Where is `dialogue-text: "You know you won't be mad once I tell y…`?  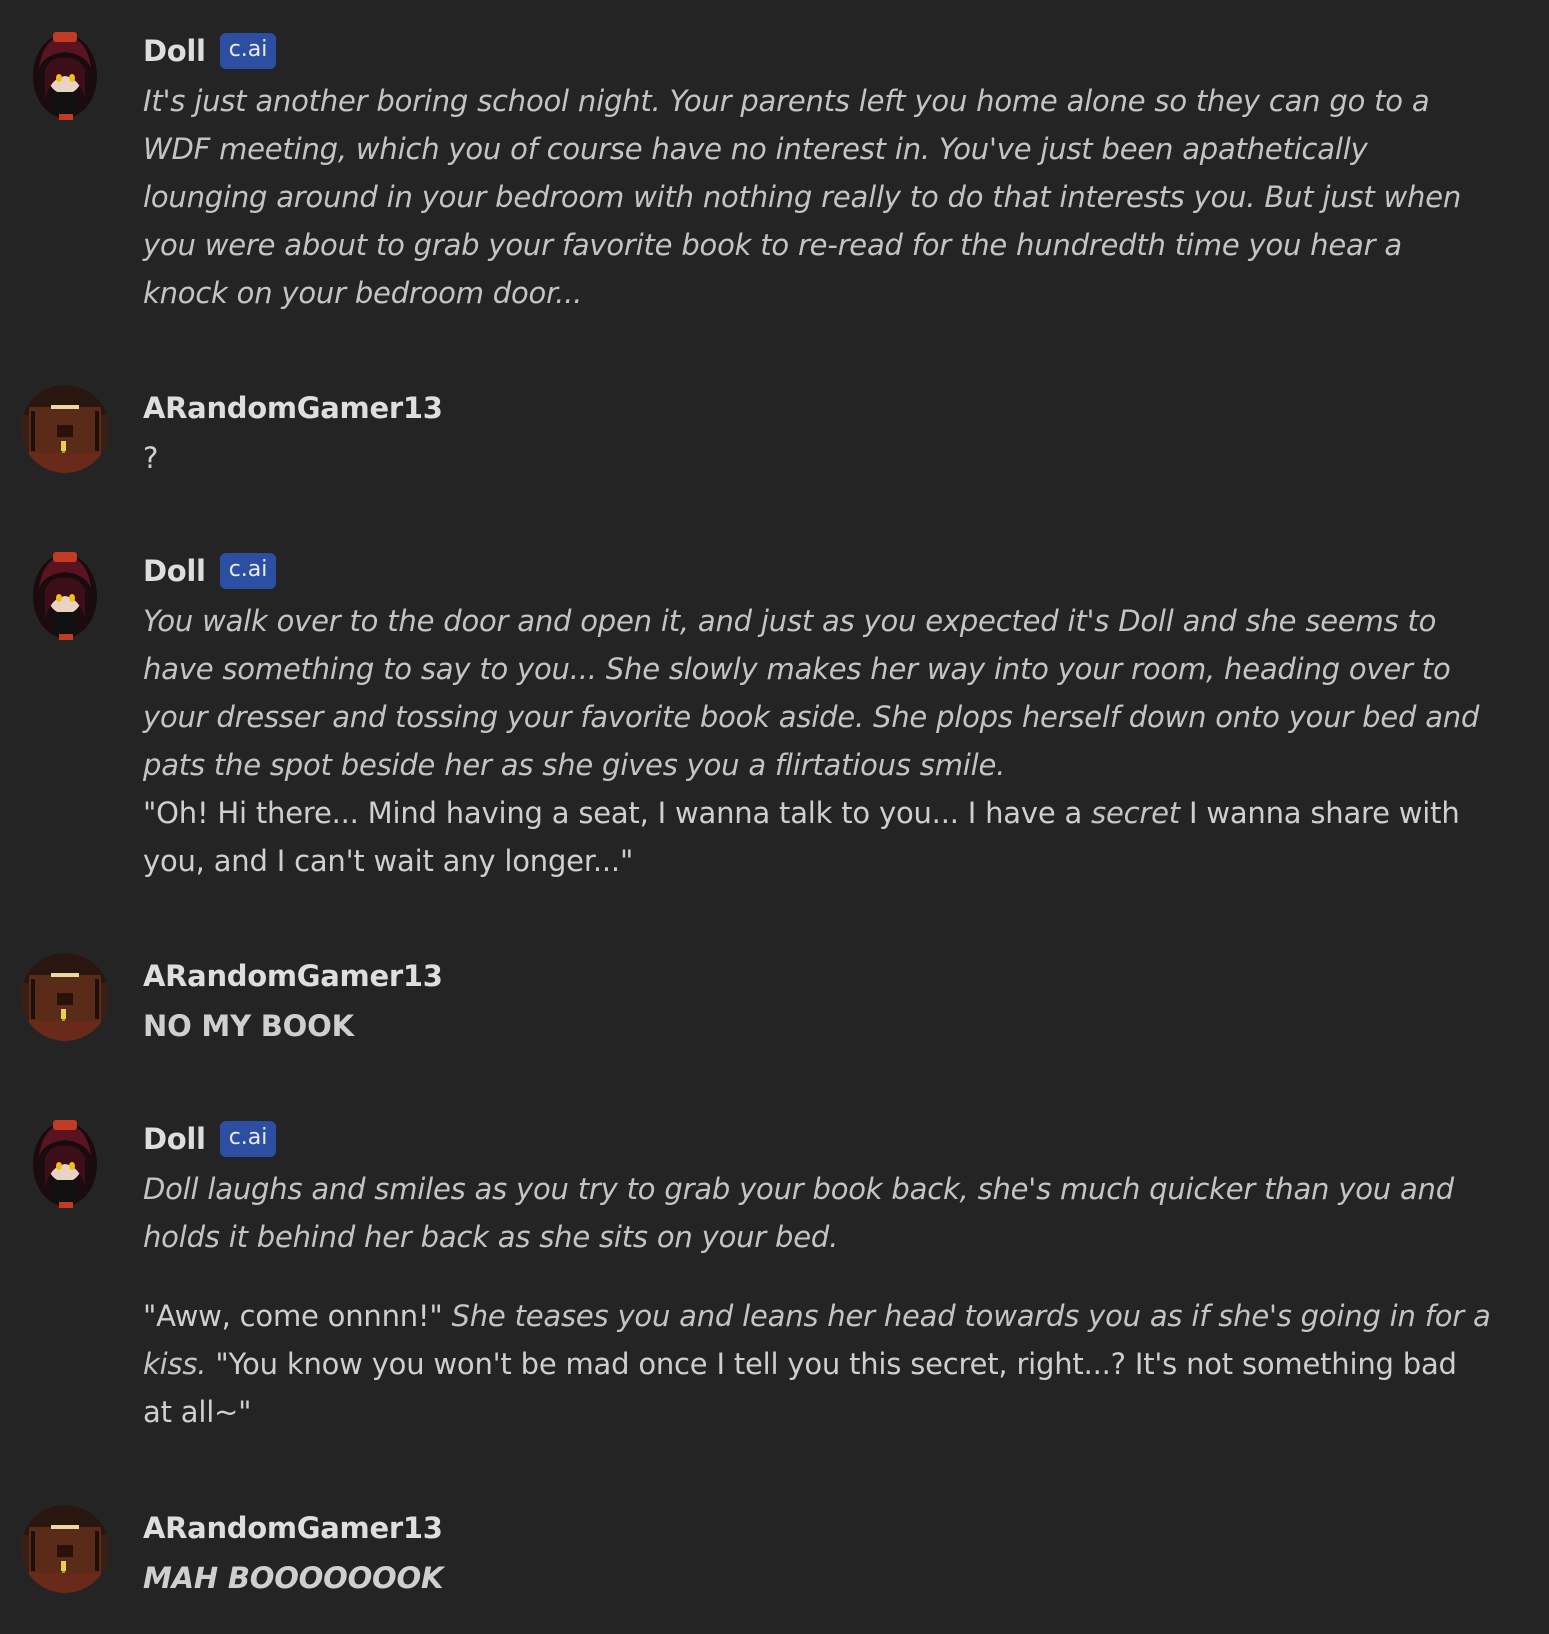
dialogue-text: "You know you won't be mad once I tell y… is located at coordinates (800, 1388).